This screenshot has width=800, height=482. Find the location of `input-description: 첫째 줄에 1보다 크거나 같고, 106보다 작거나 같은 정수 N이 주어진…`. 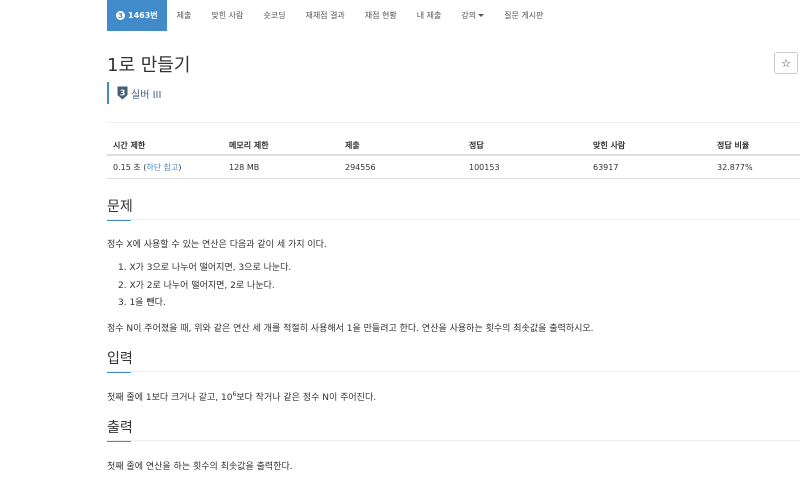

input-description: 첫째 줄에 1보다 크거나 같고, 106보다 작거나 같은 정수 N이 주어진… is located at coordinates (242, 397).